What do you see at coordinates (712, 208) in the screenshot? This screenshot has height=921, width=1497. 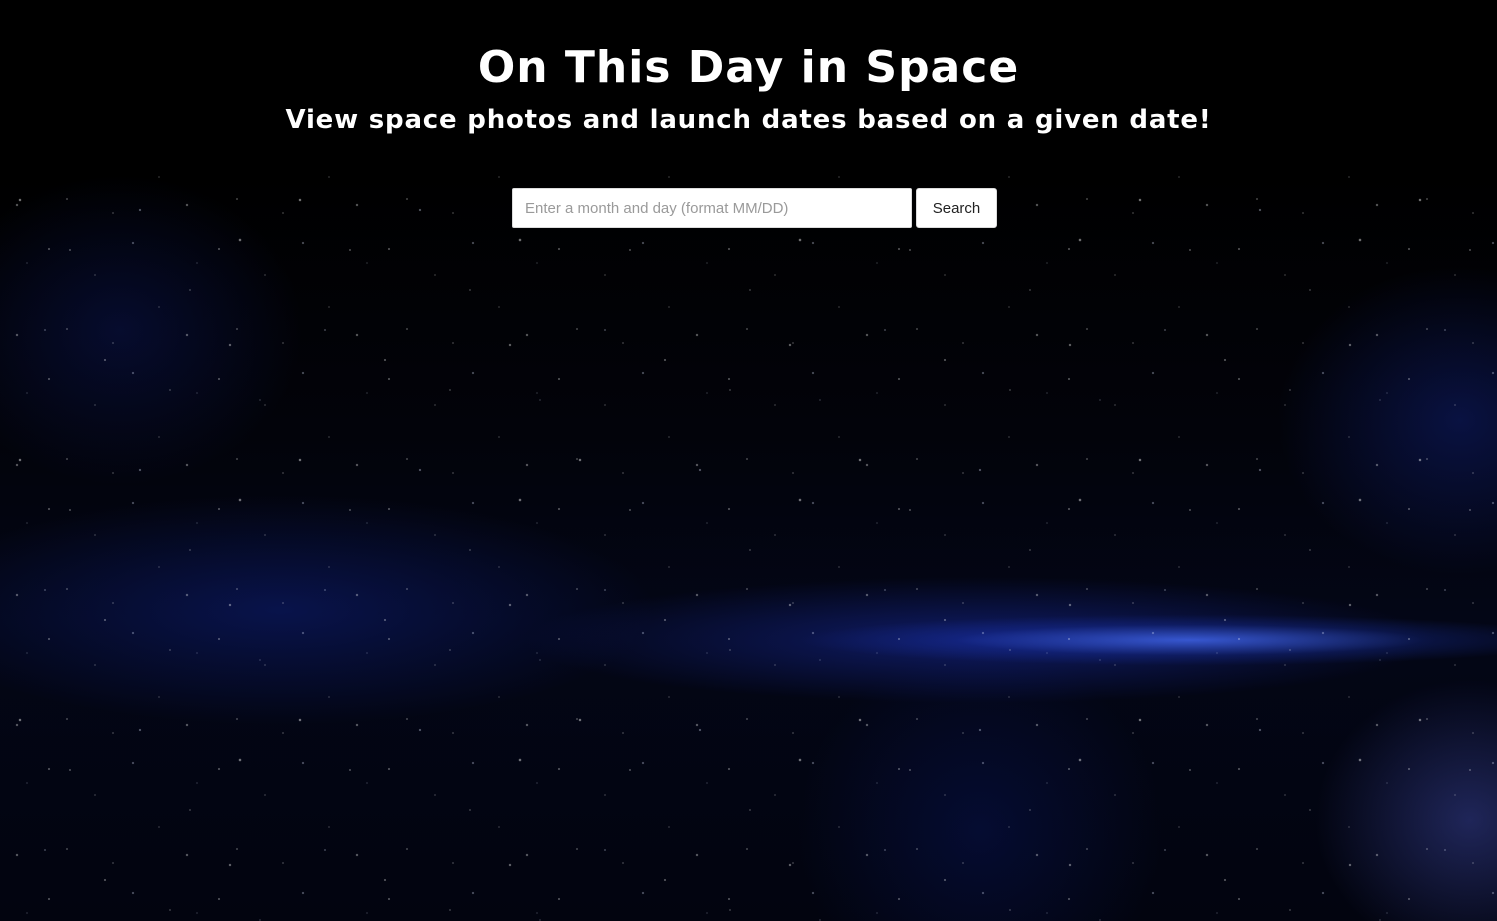 I see `date-search-input` at bounding box center [712, 208].